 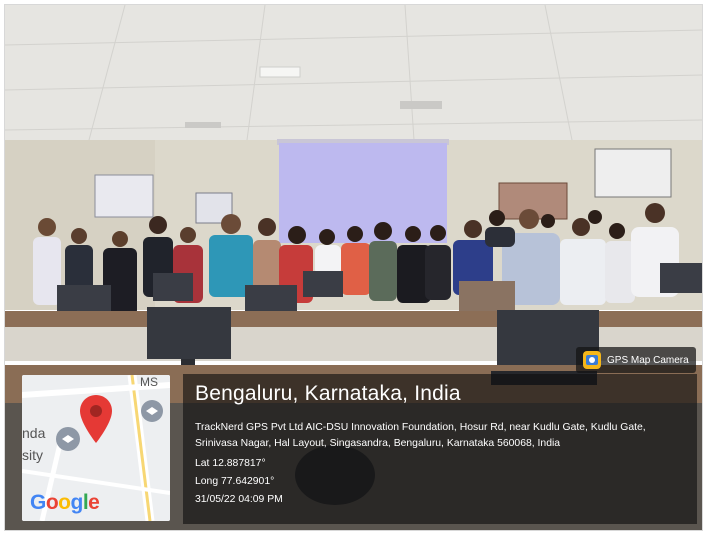 I want to click on ceiling-light, so click(x=280, y=72).